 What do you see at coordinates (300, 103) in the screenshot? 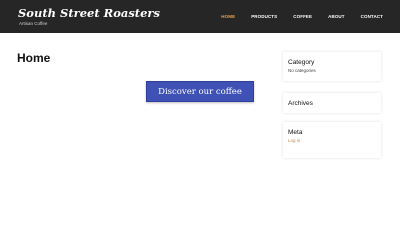
I see `archives-widget-title: Archives` at bounding box center [300, 103].